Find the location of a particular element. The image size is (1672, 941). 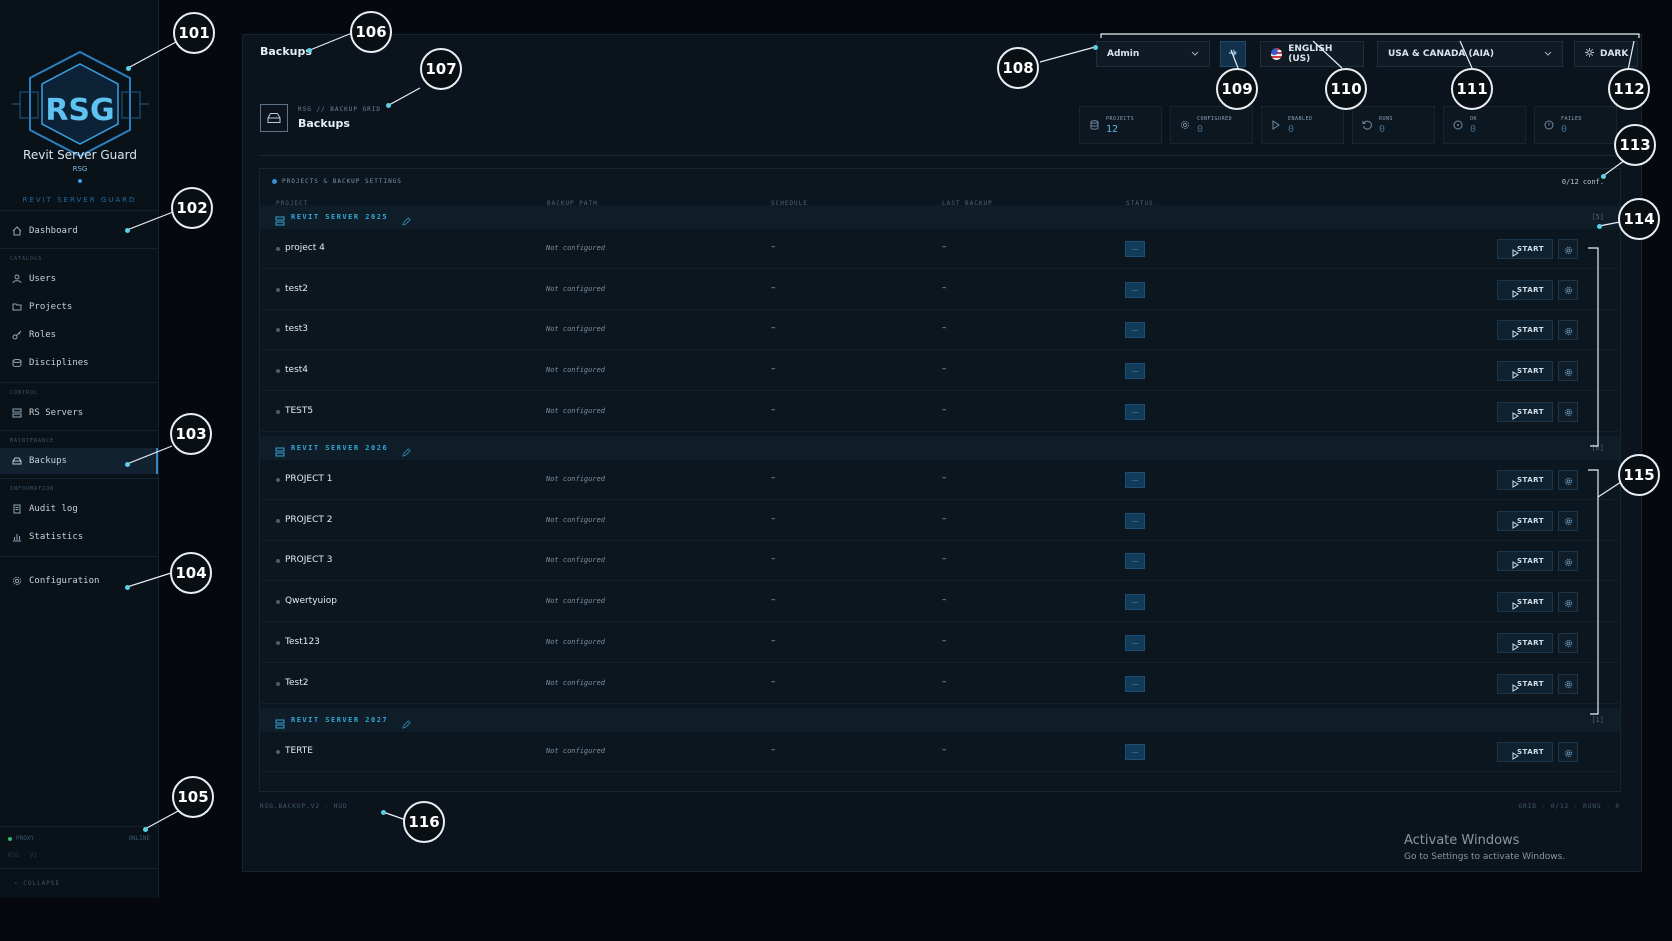

callout-114: 114 is located at coordinates (1639, 219).